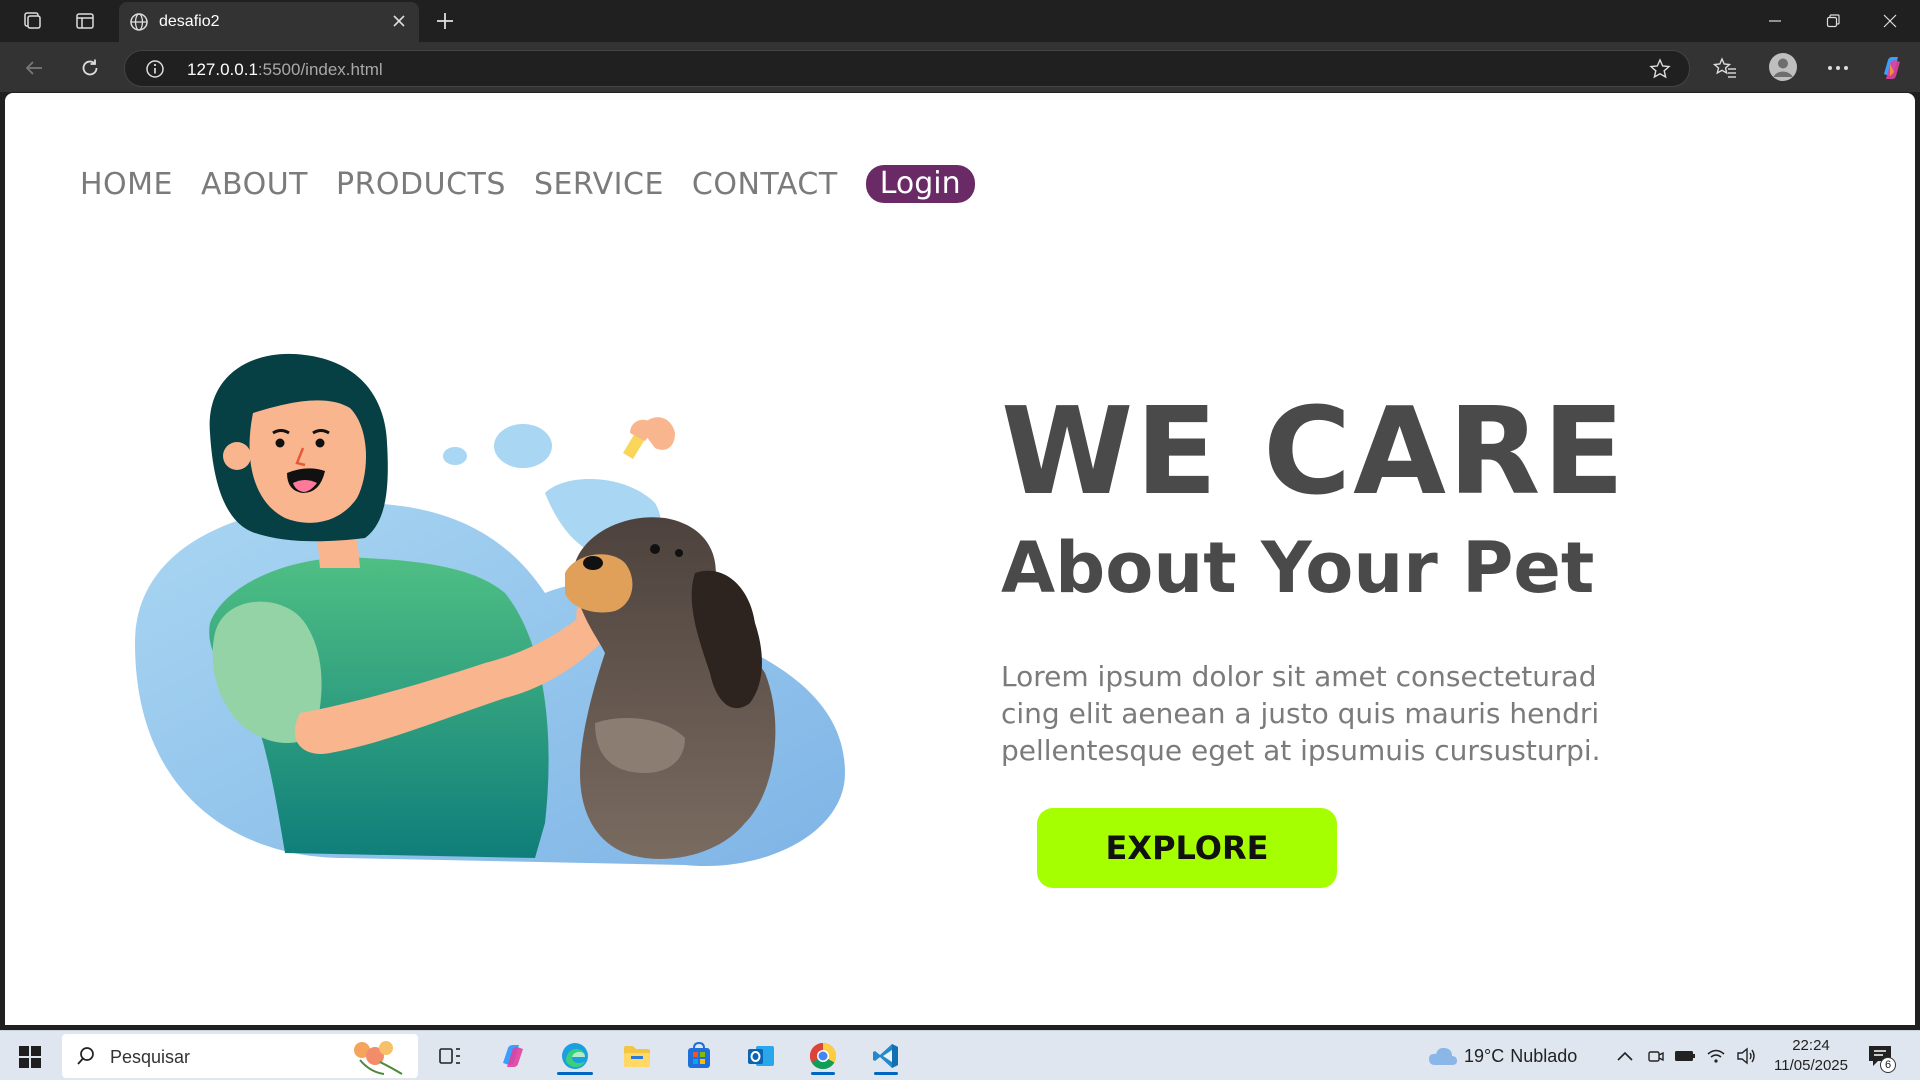  Describe the element at coordinates (1299, 676) in the screenshot. I see `hero-description-line: Lorem ipsum dolor sit amet consecteturad` at that location.